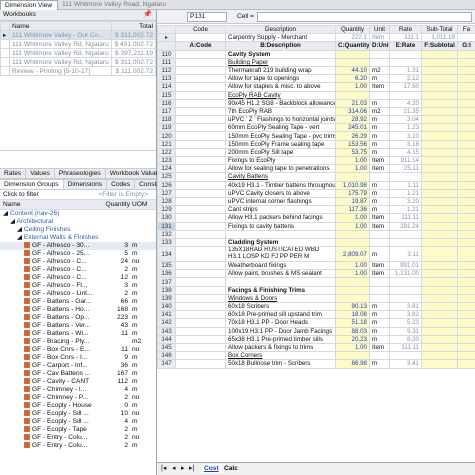  I want to click on row-number: 123, so click(166, 160).